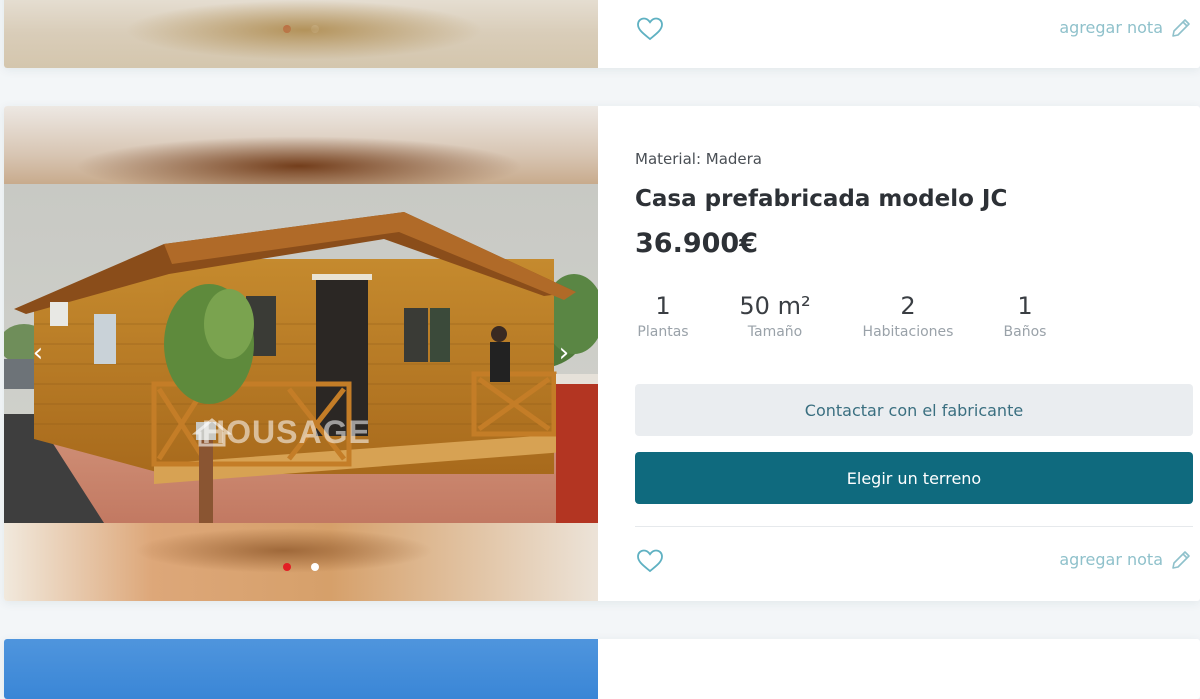 Image resolution: width=1200 pixels, height=699 pixels. Describe the element at coordinates (564, 353) in the screenshot. I see `chevron-right-icon: ›` at that location.